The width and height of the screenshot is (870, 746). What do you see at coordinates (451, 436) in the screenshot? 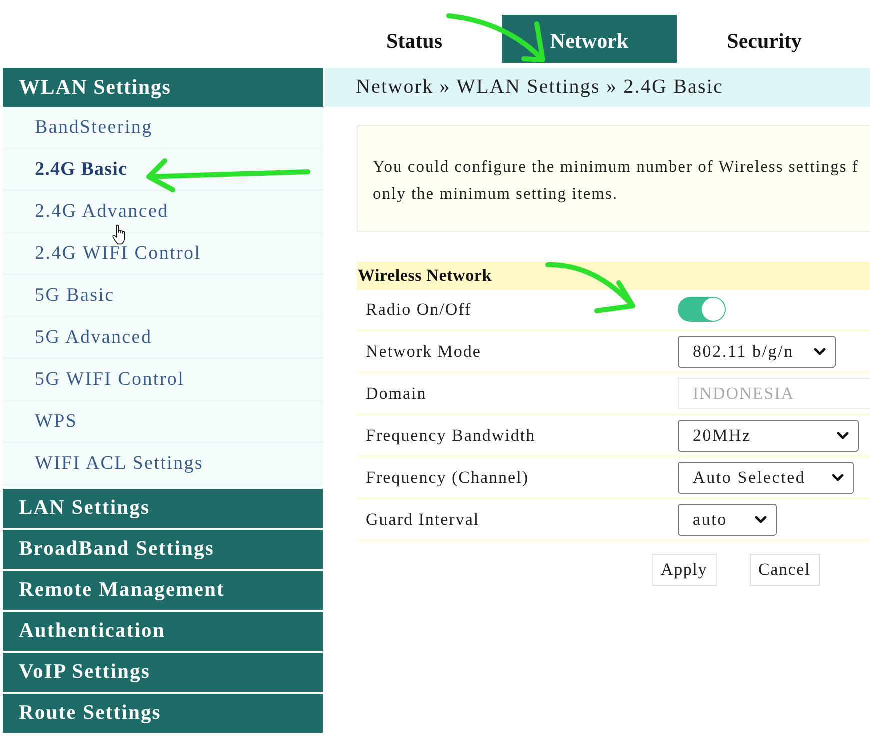
I see `field-label: Frequency Bandwidth` at bounding box center [451, 436].